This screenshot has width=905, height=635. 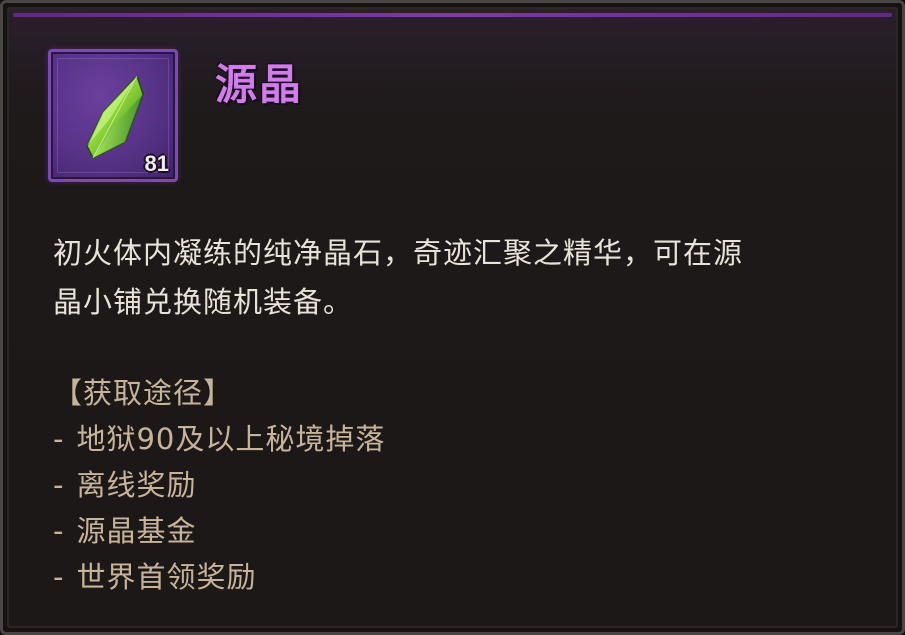 What do you see at coordinates (136, 485) in the screenshot?
I see `acquisition-item-label: 离线奖励` at bounding box center [136, 485].